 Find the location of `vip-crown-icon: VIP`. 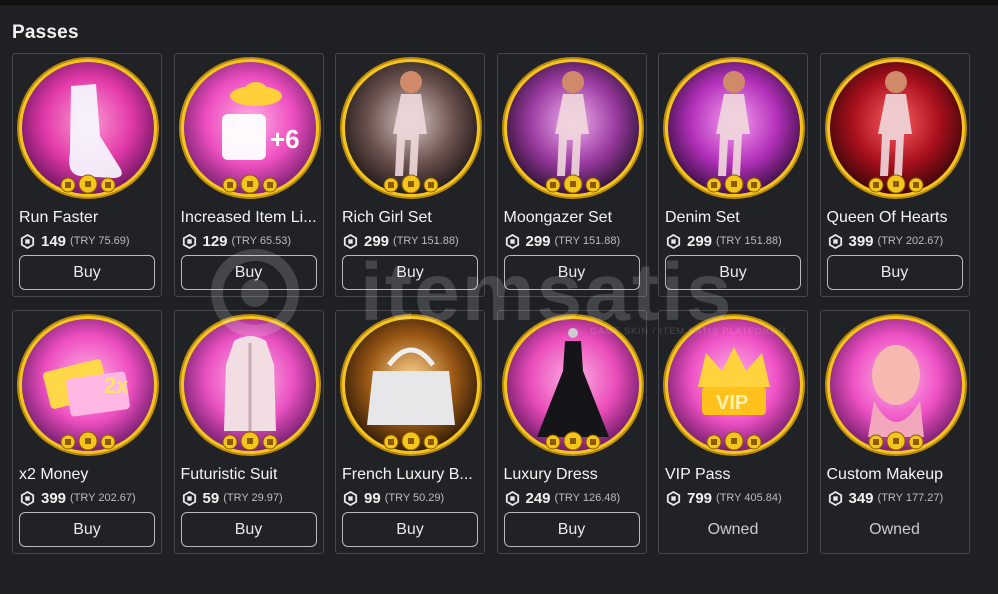

vip-crown-icon: VIP is located at coordinates (734, 385).